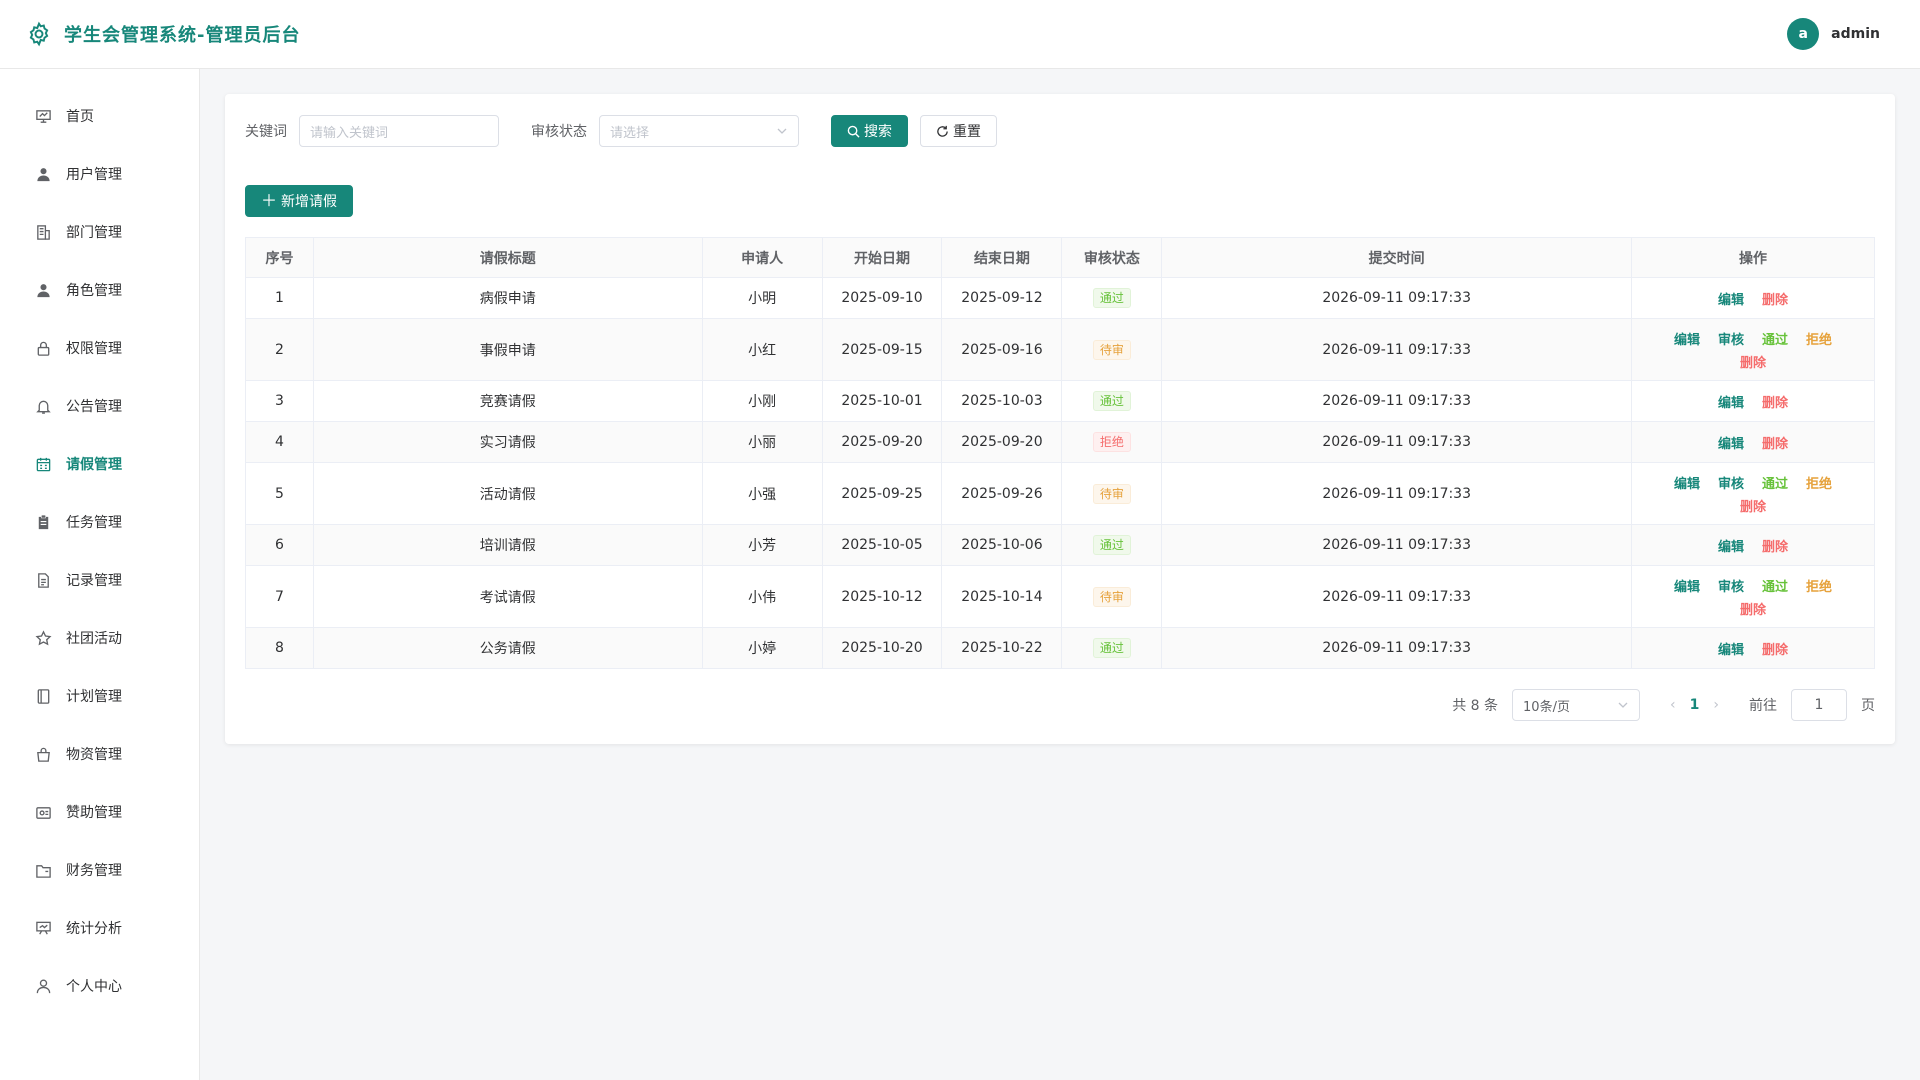 This screenshot has height=1080, width=1920. What do you see at coordinates (299, 201) in the screenshot?
I see `add-leave-button: ＋ 新增请假` at bounding box center [299, 201].